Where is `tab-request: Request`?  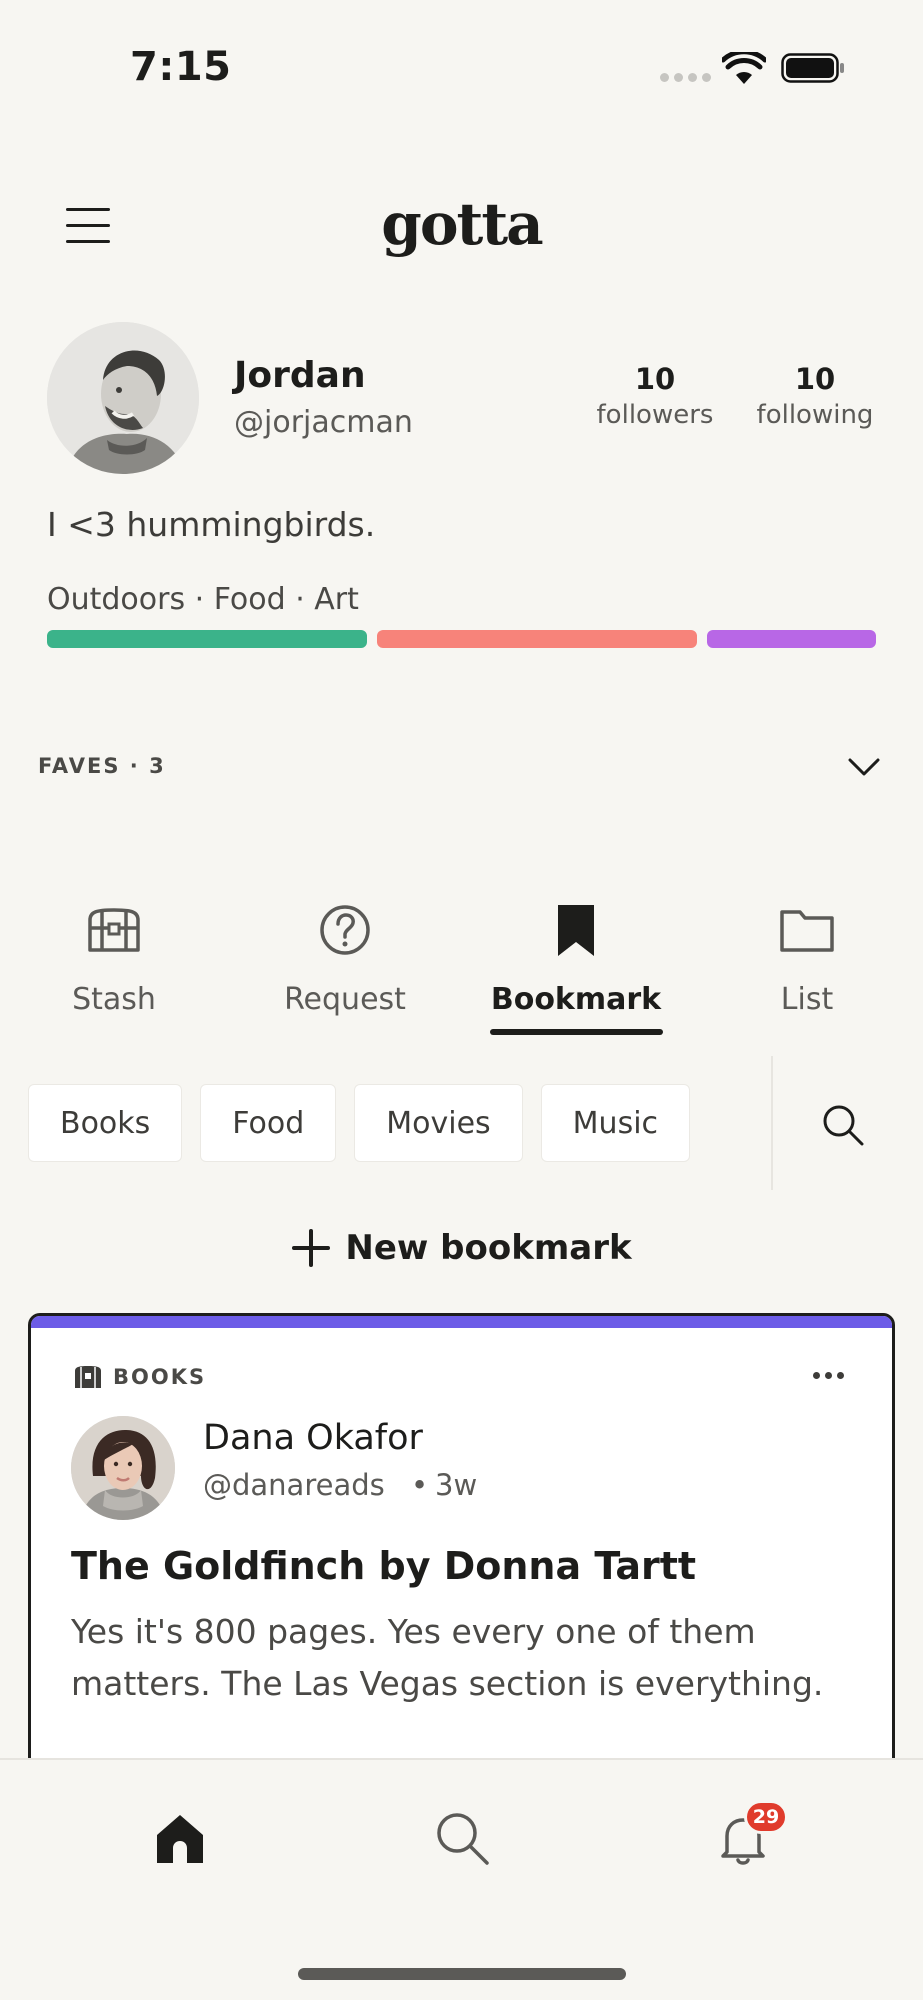 tab-request: Request is located at coordinates (345, 958).